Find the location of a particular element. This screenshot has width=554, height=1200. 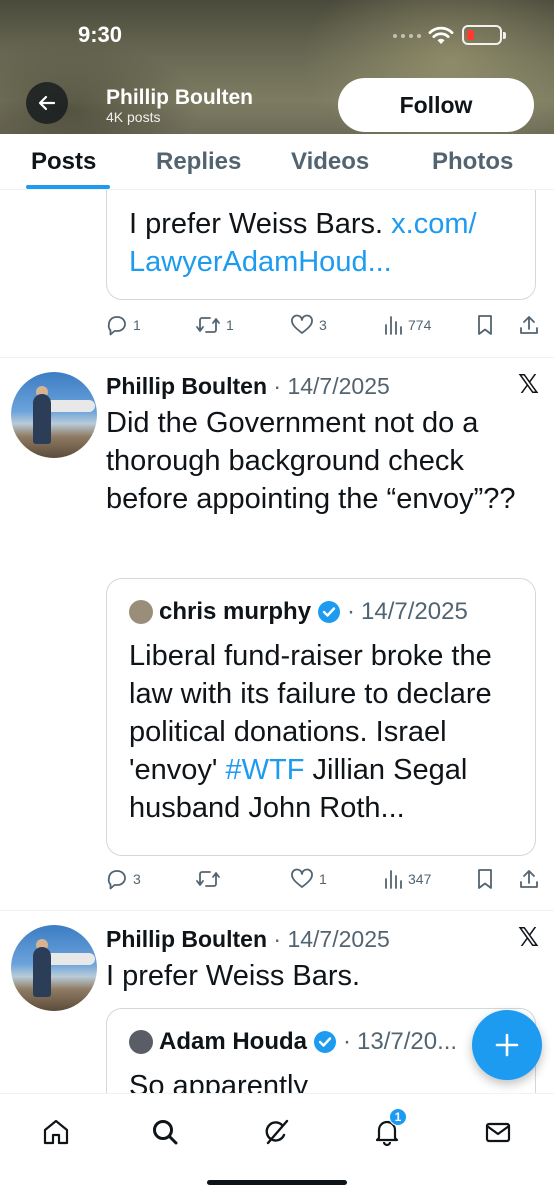

quoted-author-name: chris murphy is located at coordinates (235, 611).